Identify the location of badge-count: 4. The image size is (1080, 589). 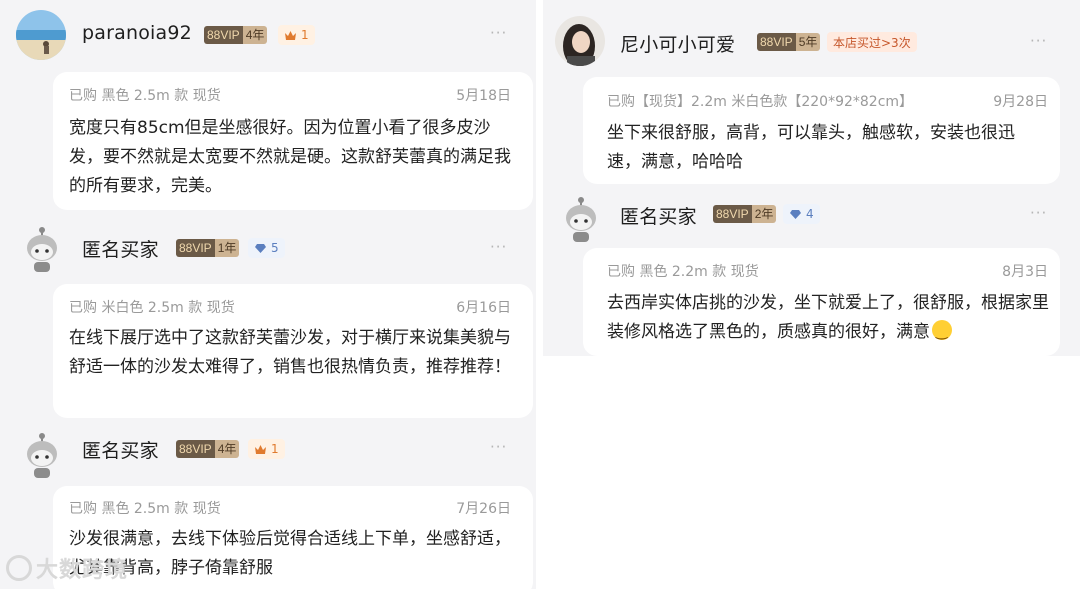
(810, 214).